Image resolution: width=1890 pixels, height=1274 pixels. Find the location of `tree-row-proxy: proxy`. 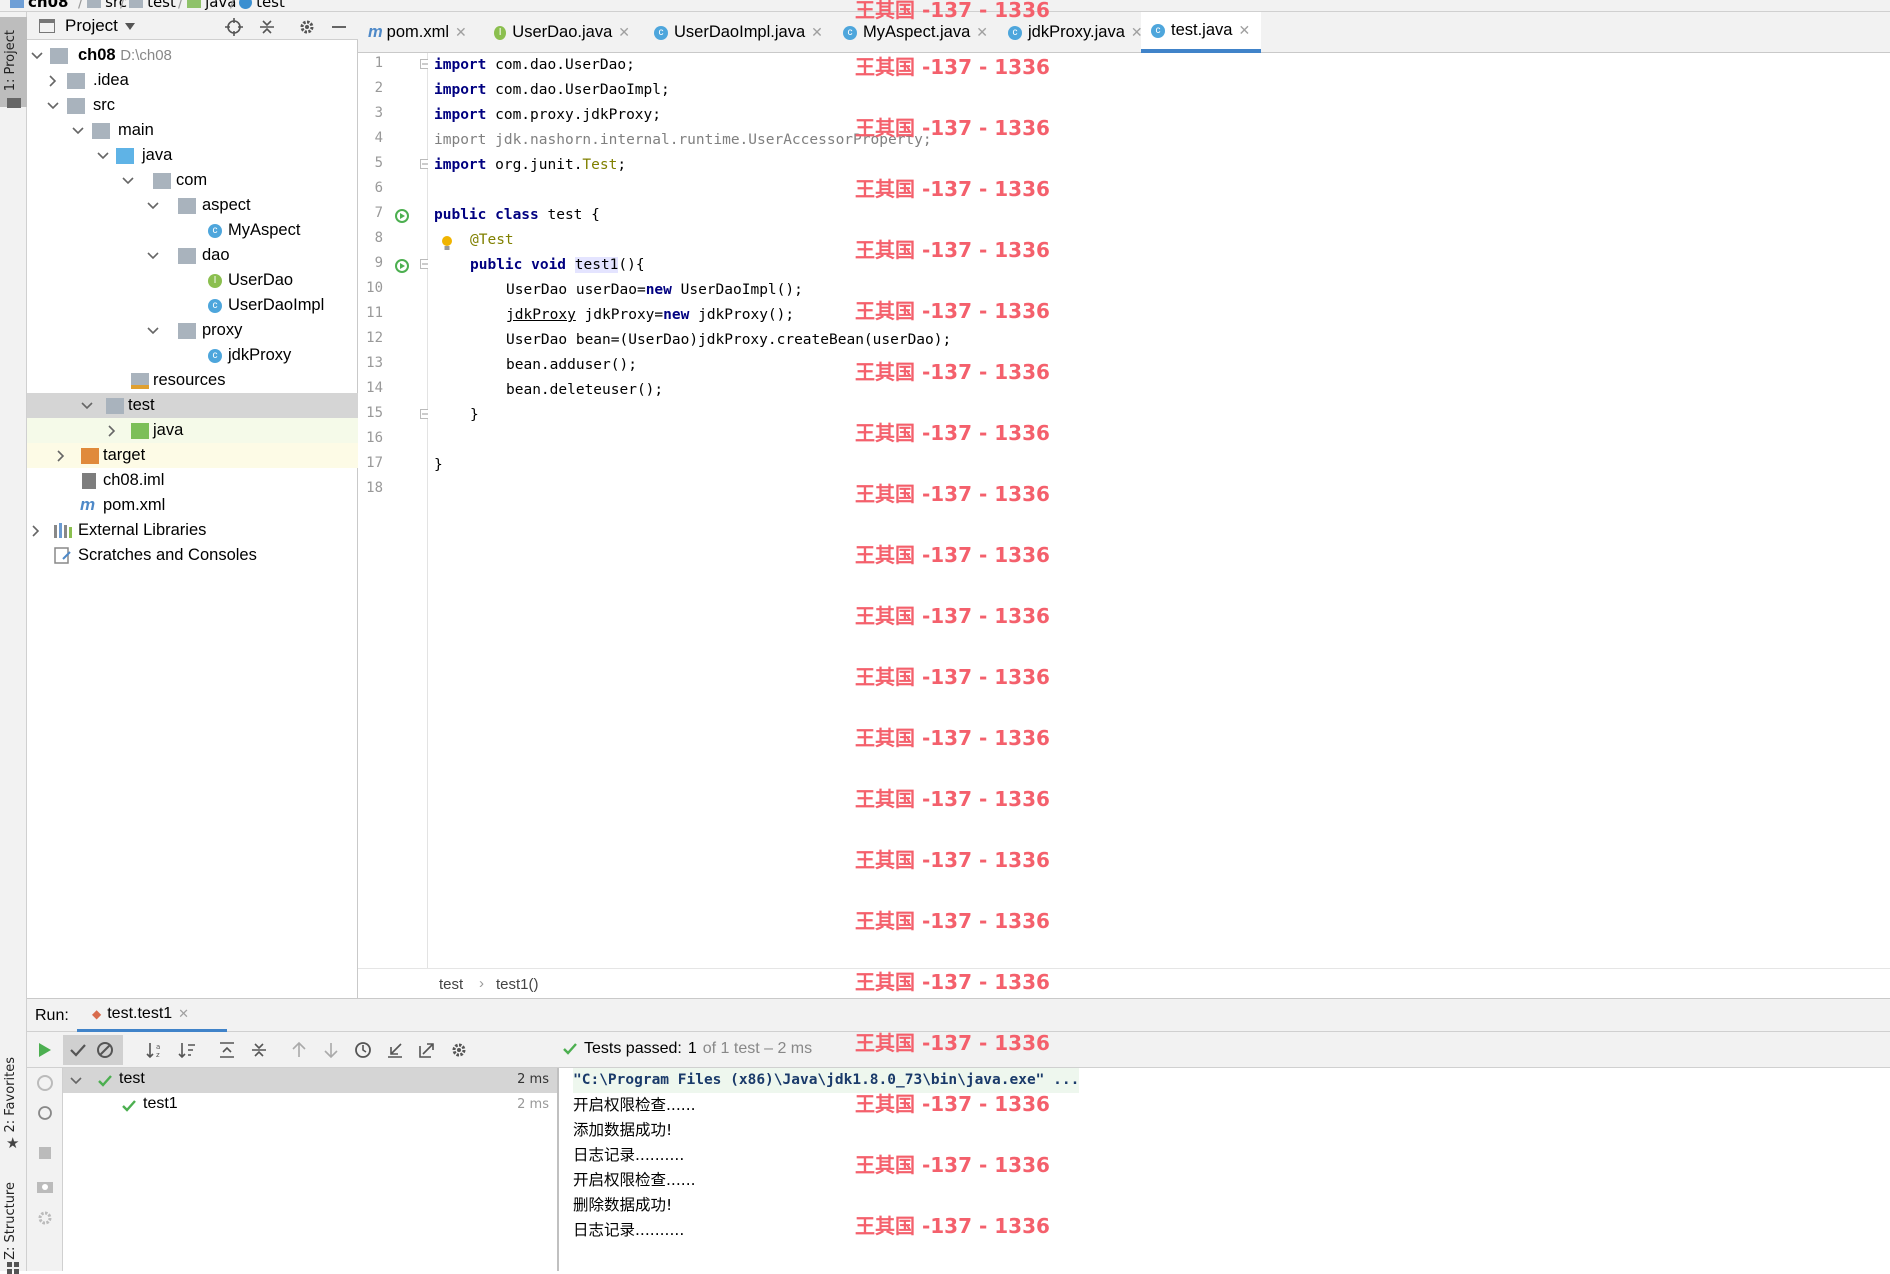

tree-row-proxy: proxy is located at coordinates (192, 330).